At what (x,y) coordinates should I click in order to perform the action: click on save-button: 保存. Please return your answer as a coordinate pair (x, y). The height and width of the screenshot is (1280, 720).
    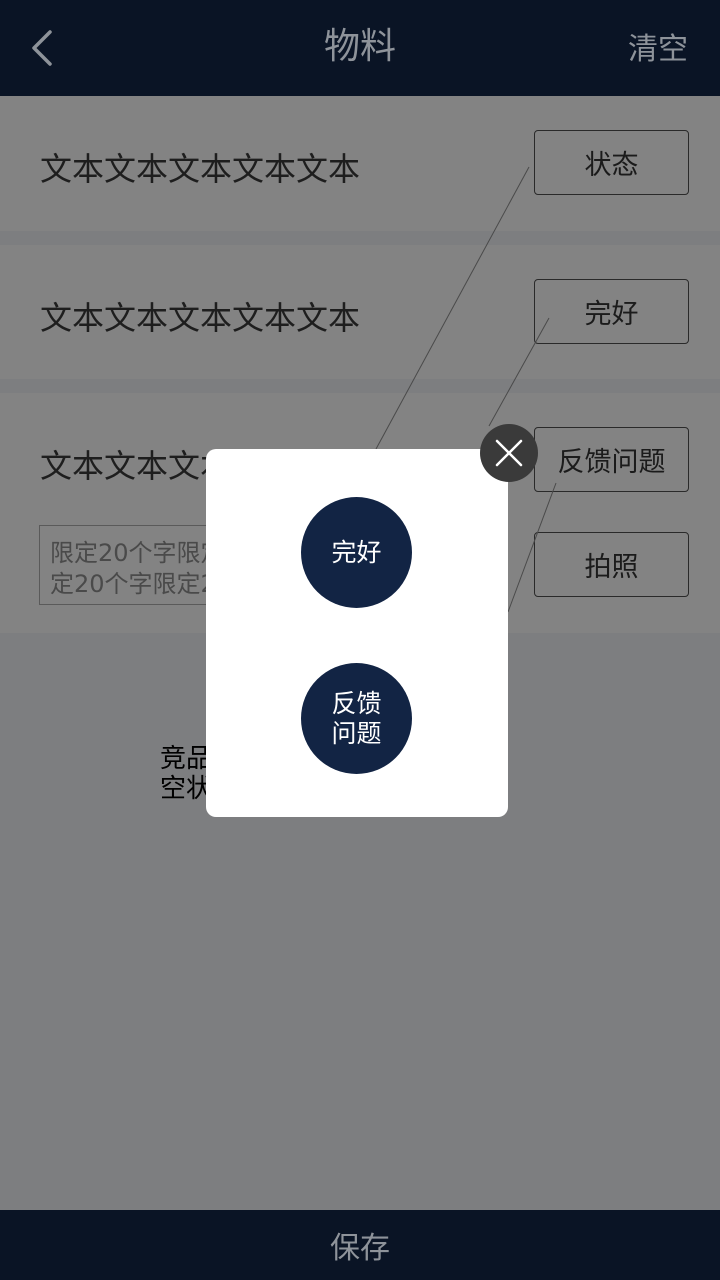
    Looking at the image, I should click on (360, 1245).